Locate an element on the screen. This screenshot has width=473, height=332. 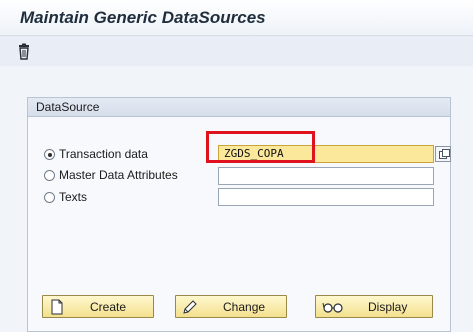
create-button: Create is located at coordinates (98, 306).